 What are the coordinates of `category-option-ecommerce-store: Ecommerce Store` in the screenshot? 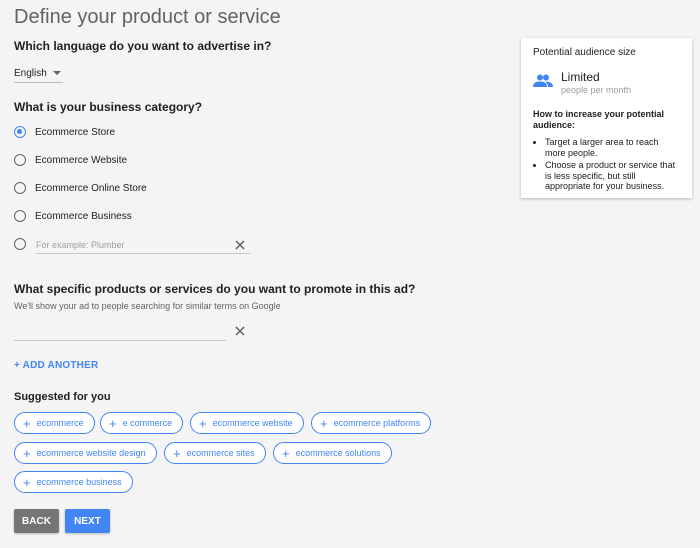 It's located at (64, 132).